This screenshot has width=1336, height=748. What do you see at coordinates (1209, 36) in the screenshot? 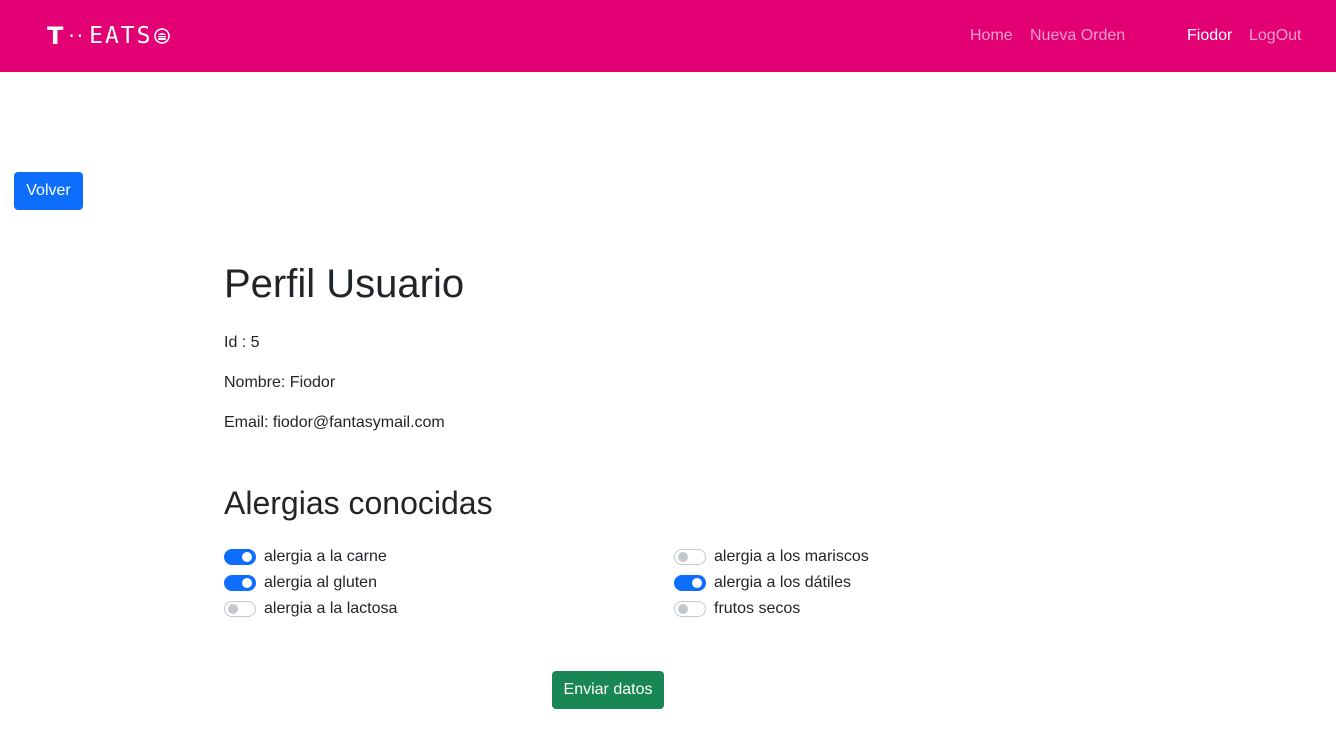
I see `nav-user-link: Fiodor` at bounding box center [1209, 36].